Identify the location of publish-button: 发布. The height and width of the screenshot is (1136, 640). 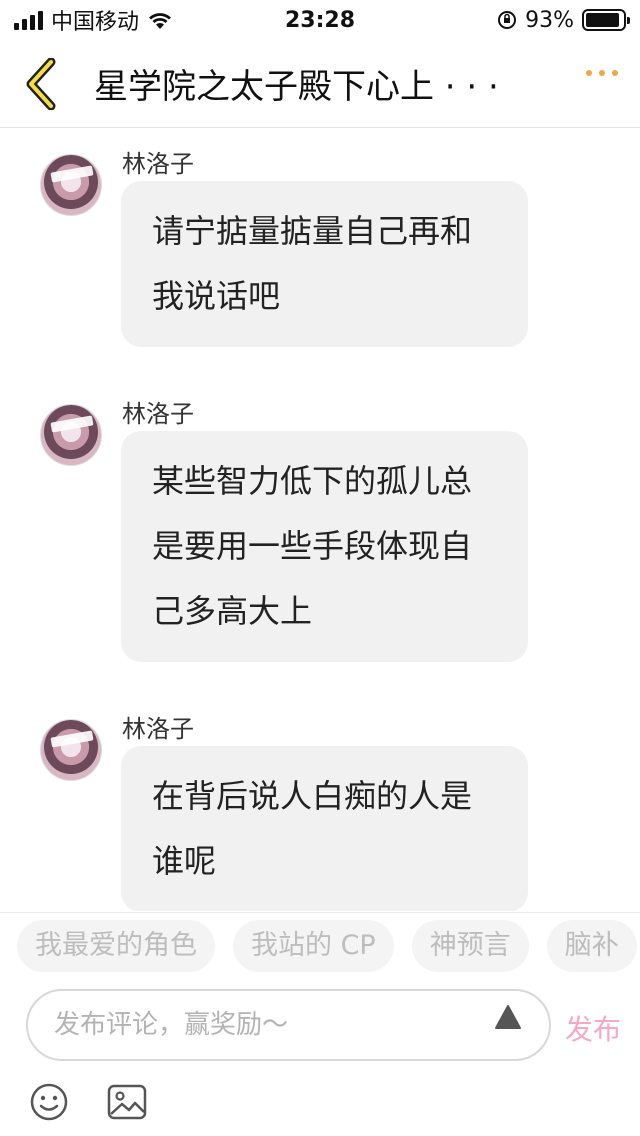
(593, 1028).